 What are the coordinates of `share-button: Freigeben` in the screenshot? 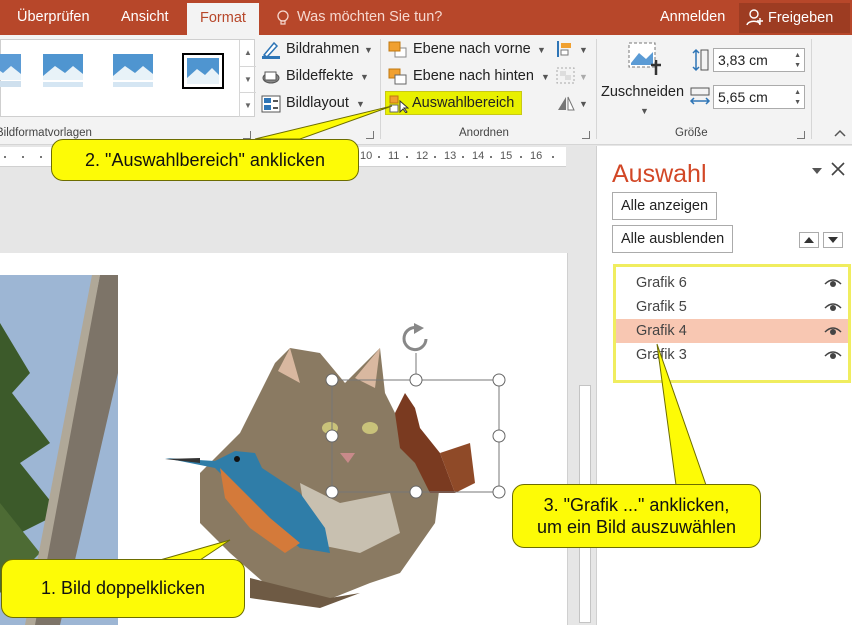 It's located at (794, 18).